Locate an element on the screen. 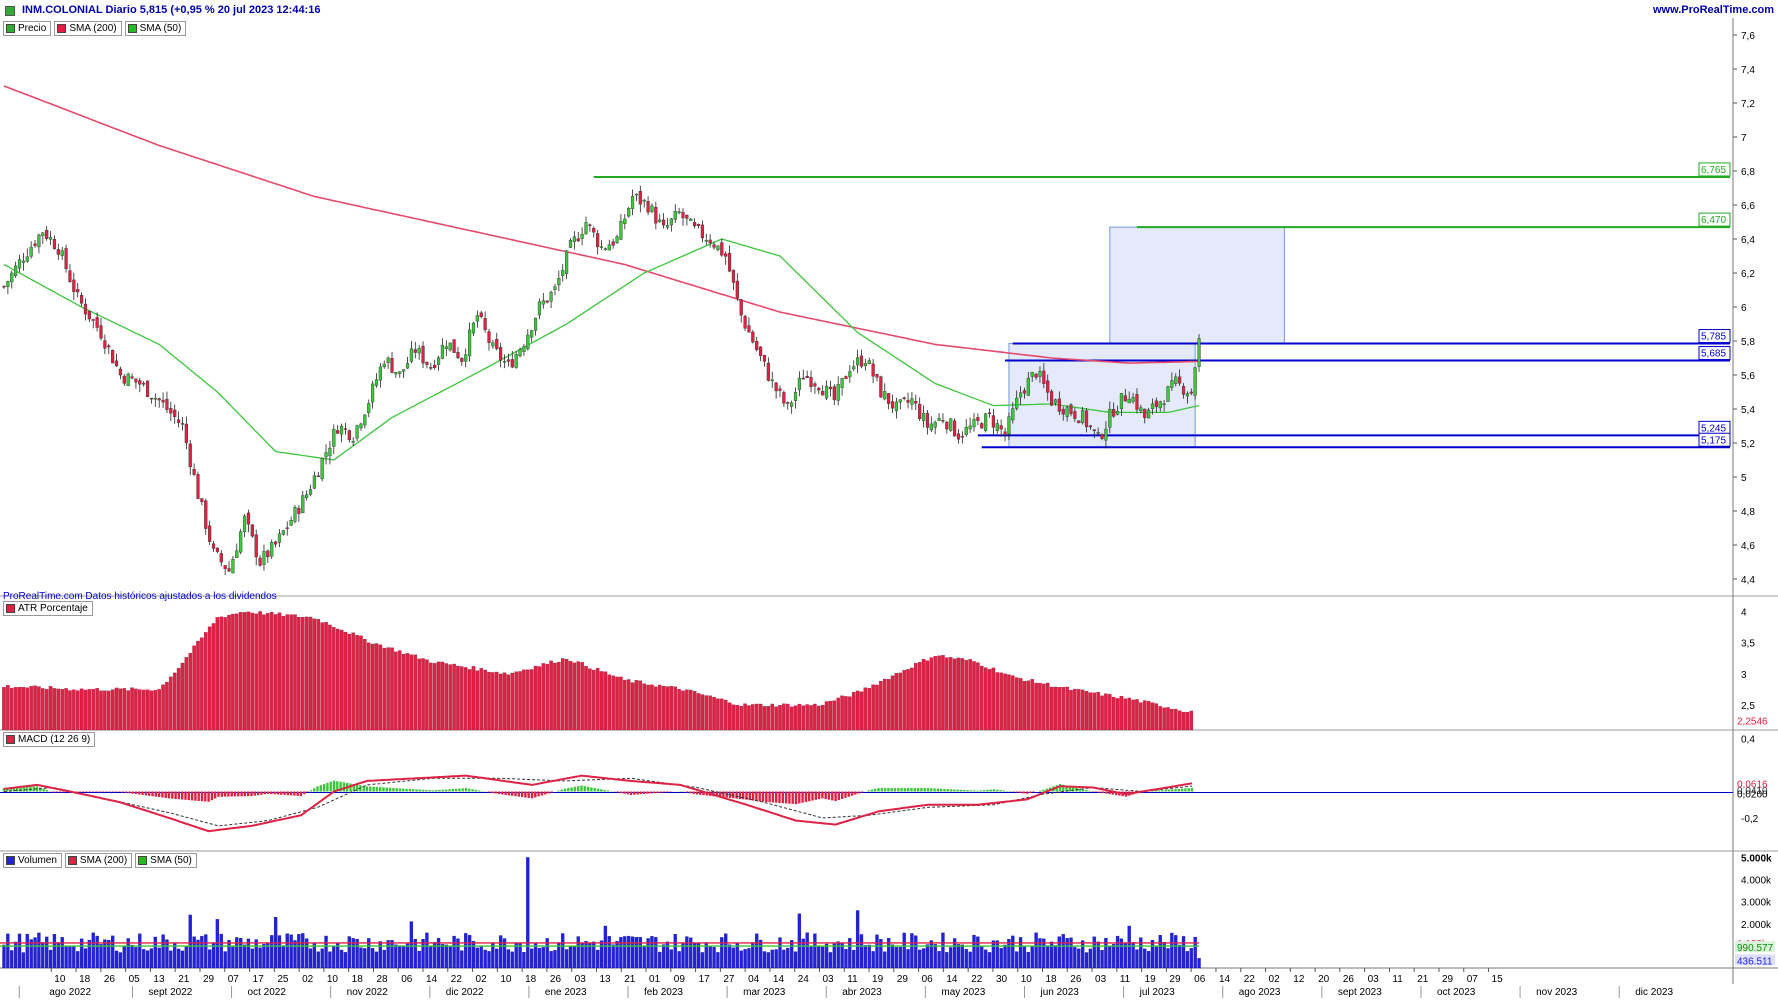  legend-volume-sma200: SMA (200) is located at coordinates (98, 860).